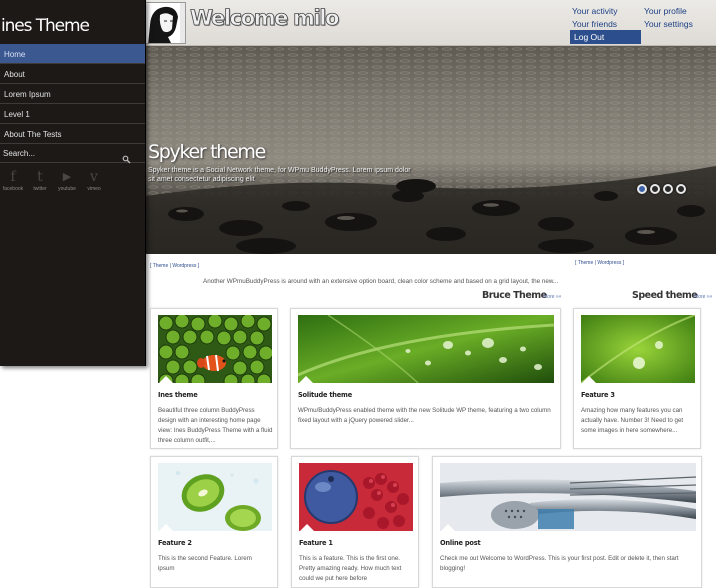 This screenshot has height=588, width=716. Describe the element at coordinates (67, 176) in the screenshot. I see `youtube-icon: ▶` at that location.